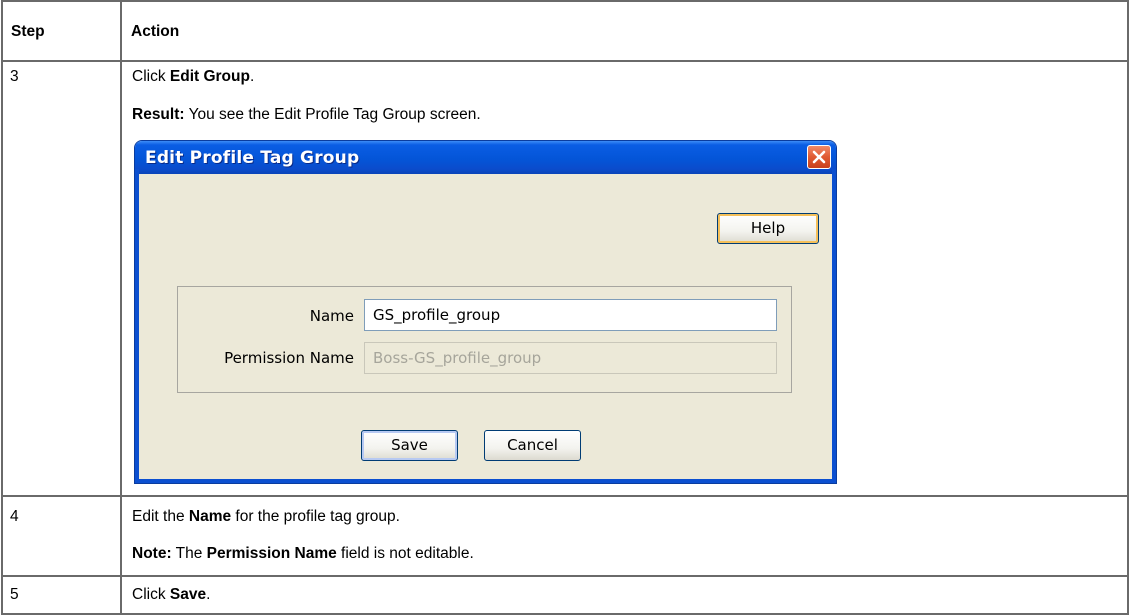  I want to click on close-button, so click(819, 157).